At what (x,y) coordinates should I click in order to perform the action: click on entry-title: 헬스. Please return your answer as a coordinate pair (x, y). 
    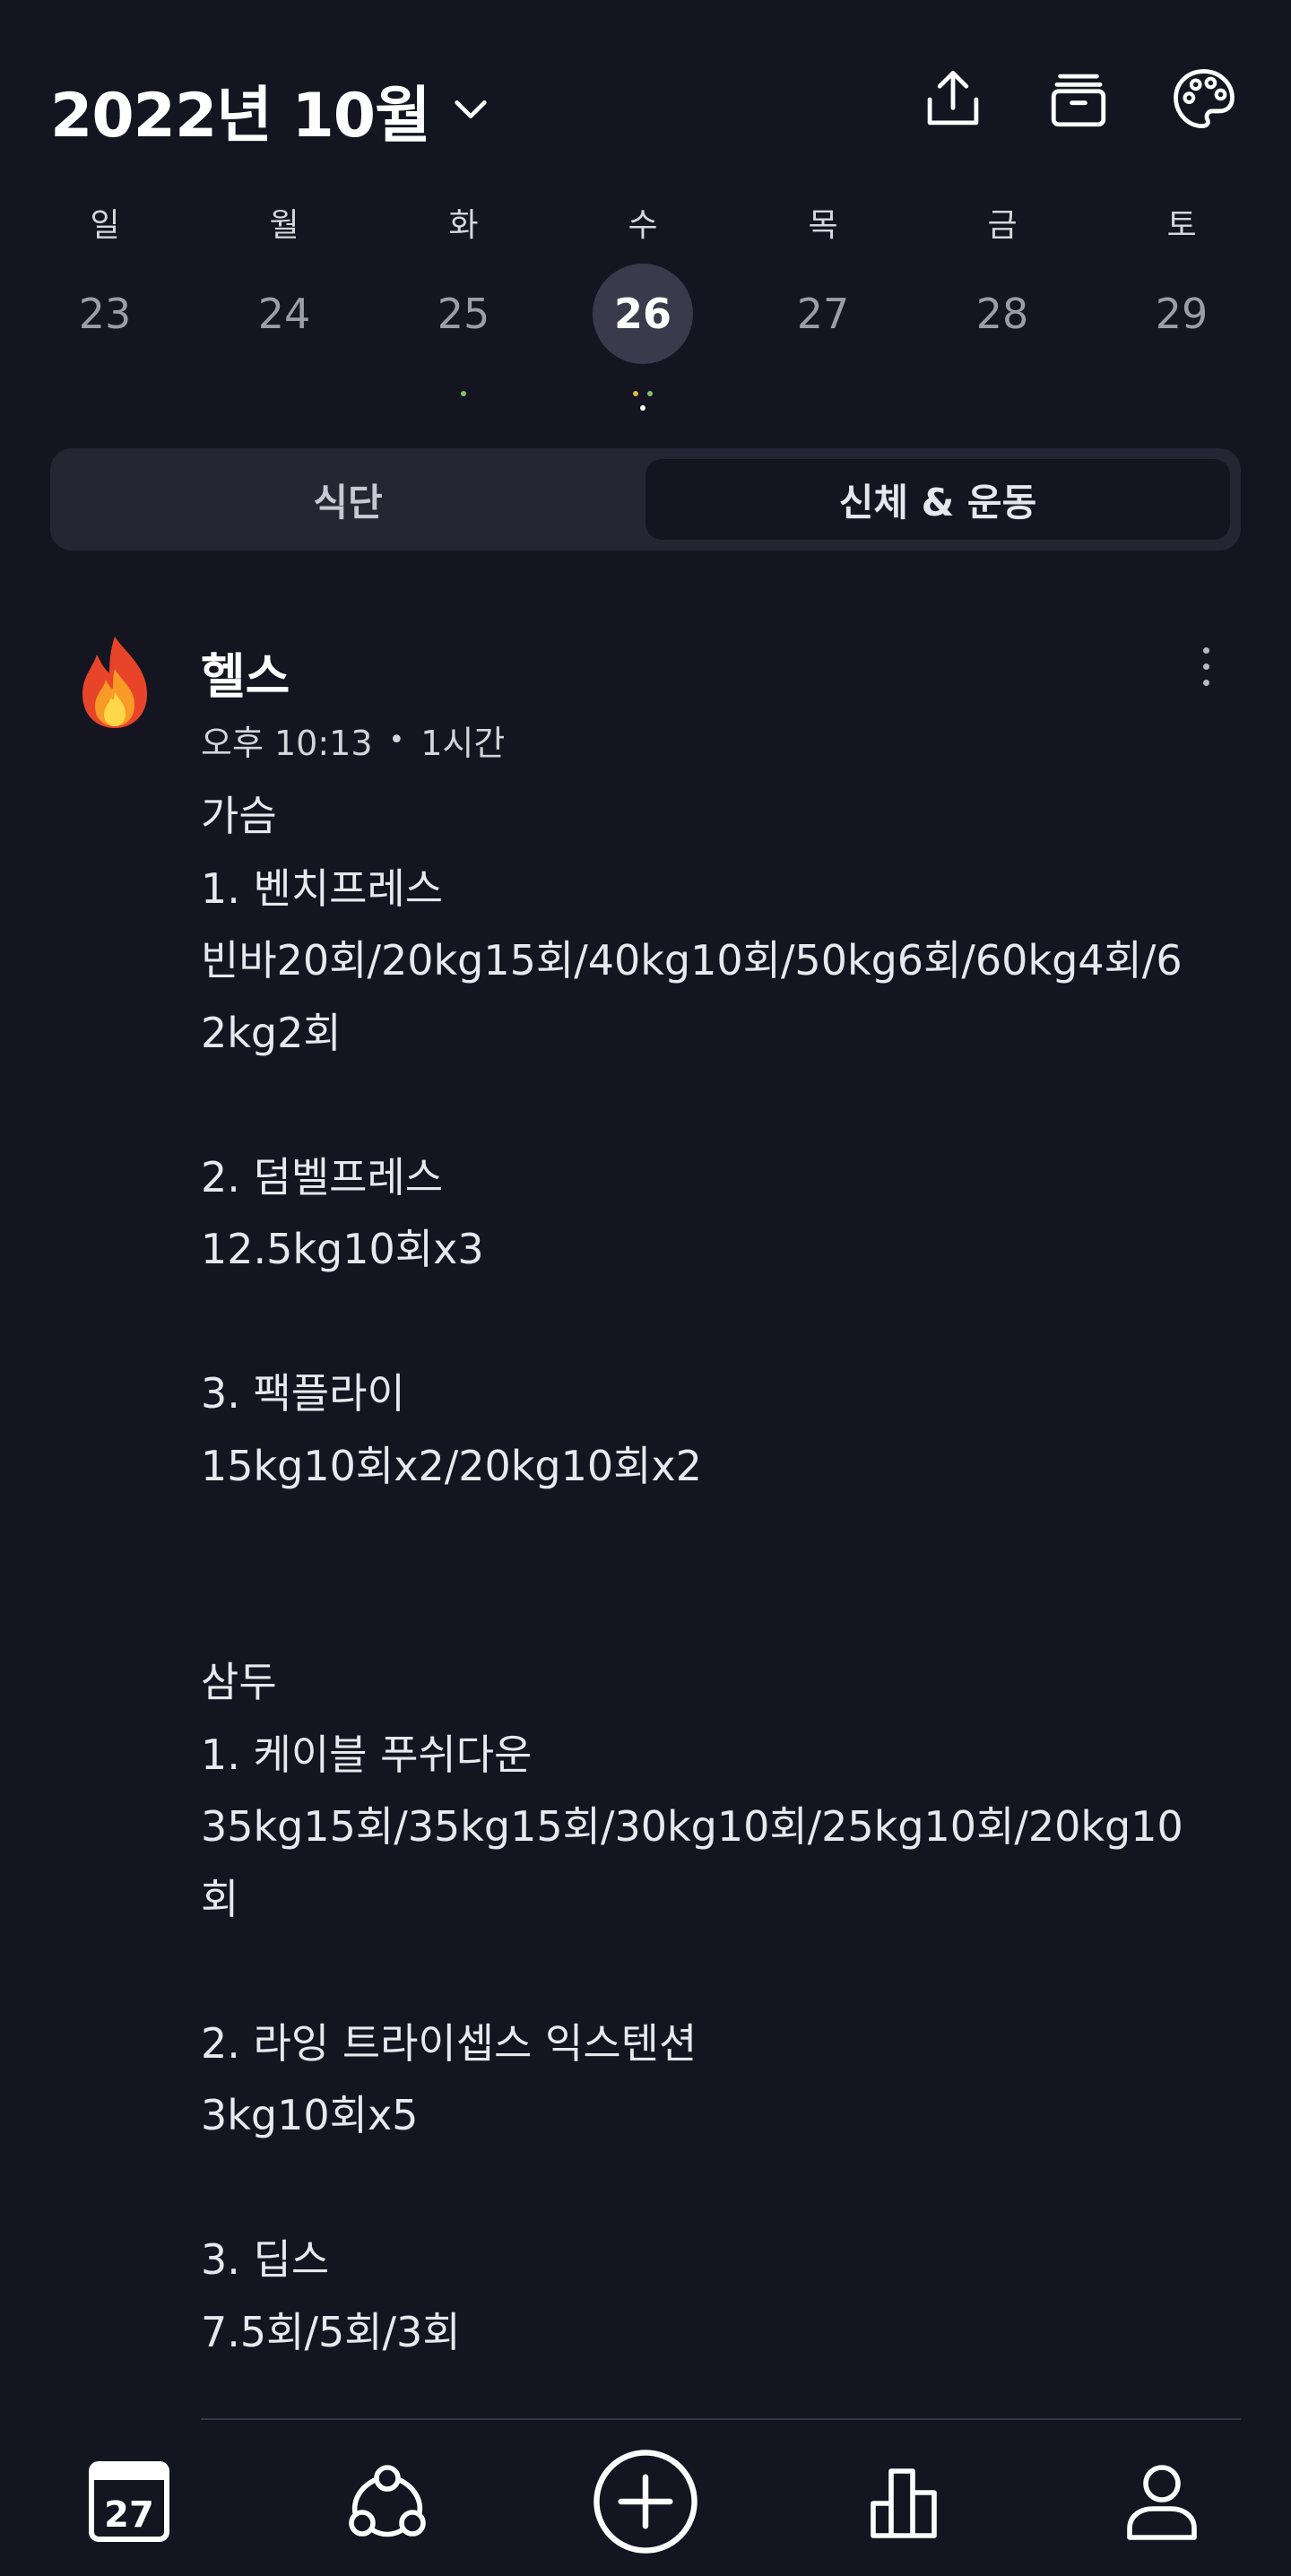
    Looking at the image, I should click on (246, 676).